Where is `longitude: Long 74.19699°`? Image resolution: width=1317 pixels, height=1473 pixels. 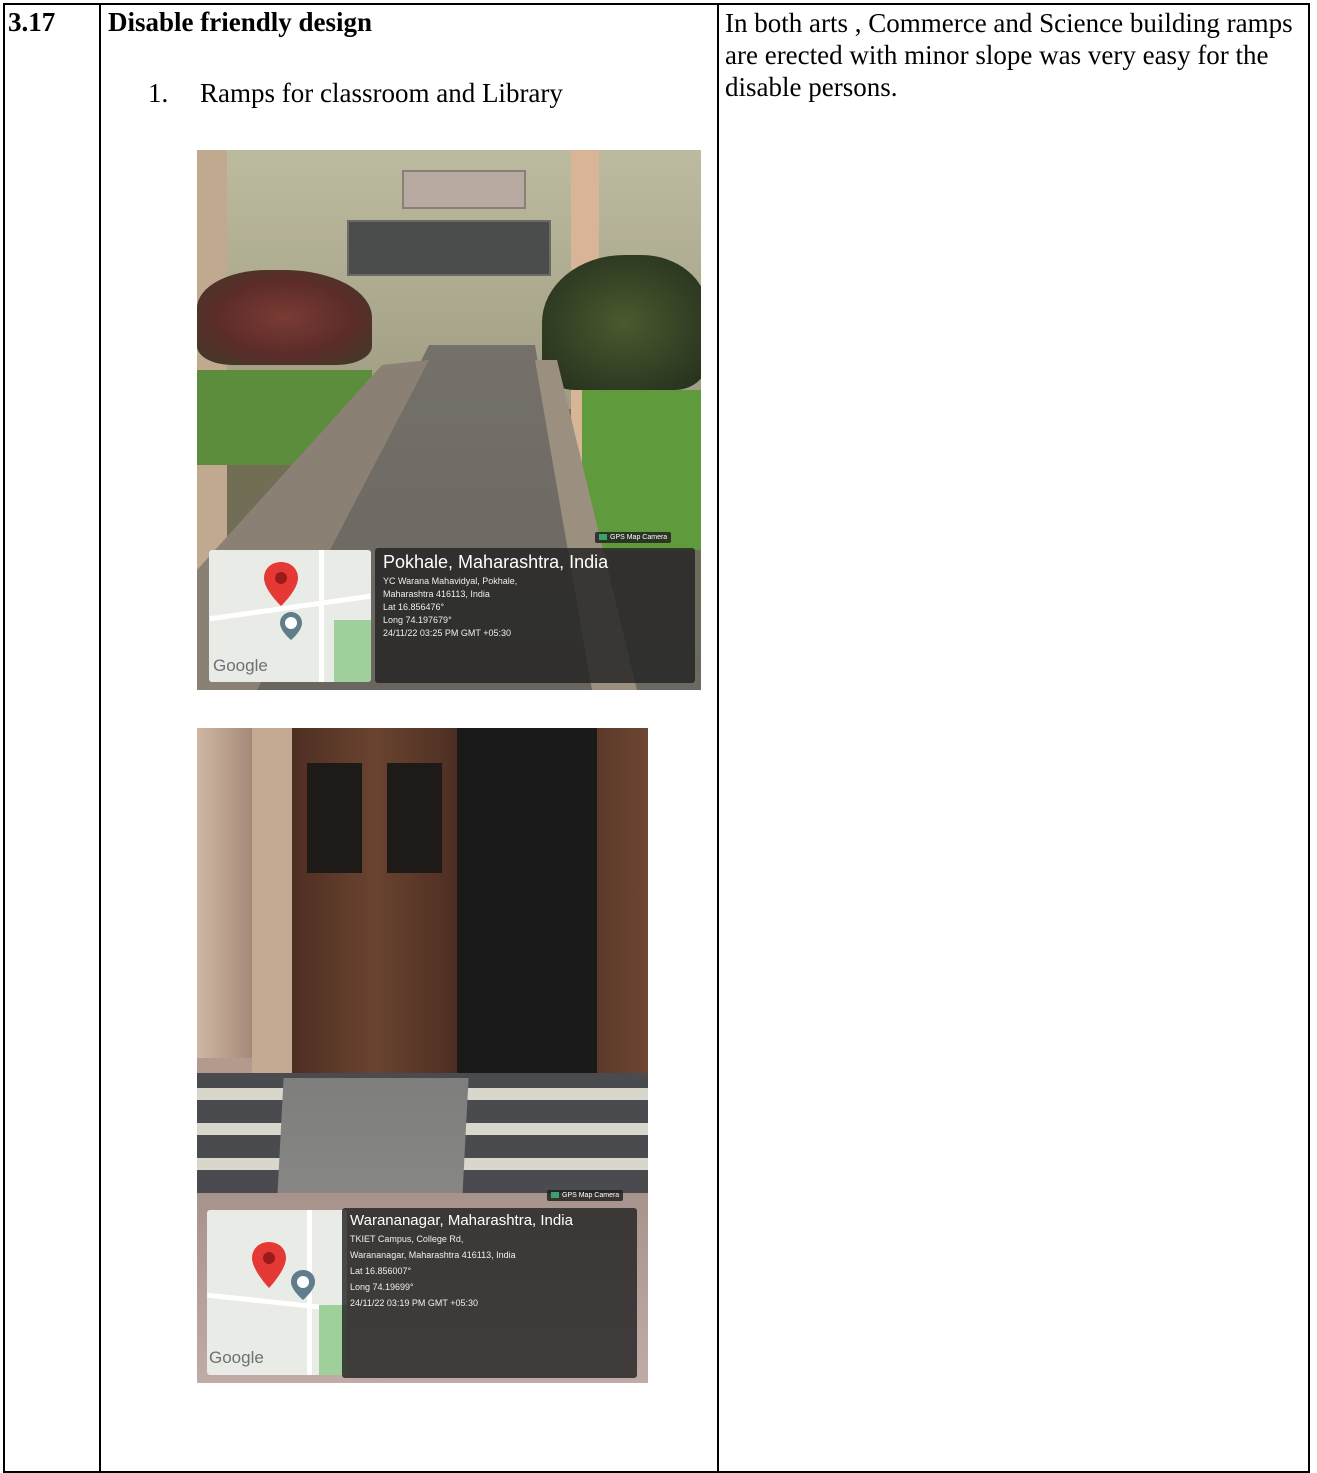
longitude: Long 74.19699° is located at coordinates (382, 1287).